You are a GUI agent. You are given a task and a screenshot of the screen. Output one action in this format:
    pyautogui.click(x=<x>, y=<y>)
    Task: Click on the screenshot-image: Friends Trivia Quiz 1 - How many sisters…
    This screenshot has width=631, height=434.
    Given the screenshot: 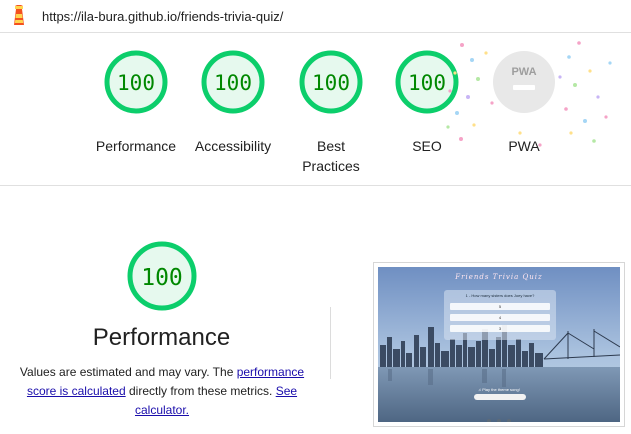 What is the action you would take?
    pyautogui.click(x=499, y=344)
    